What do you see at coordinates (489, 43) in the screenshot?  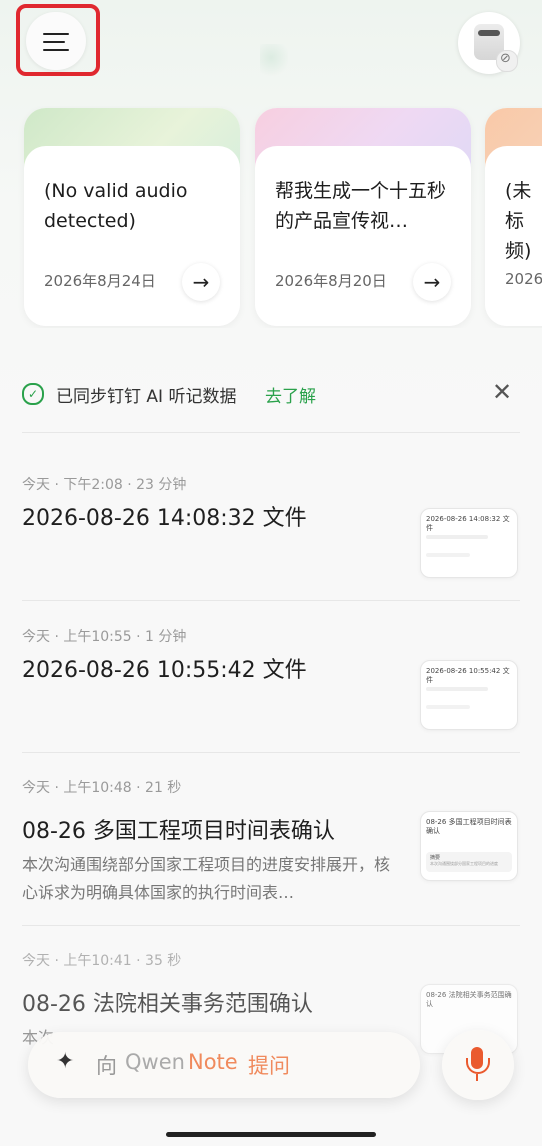 I see `device-button` at bounding box center [489, 43].